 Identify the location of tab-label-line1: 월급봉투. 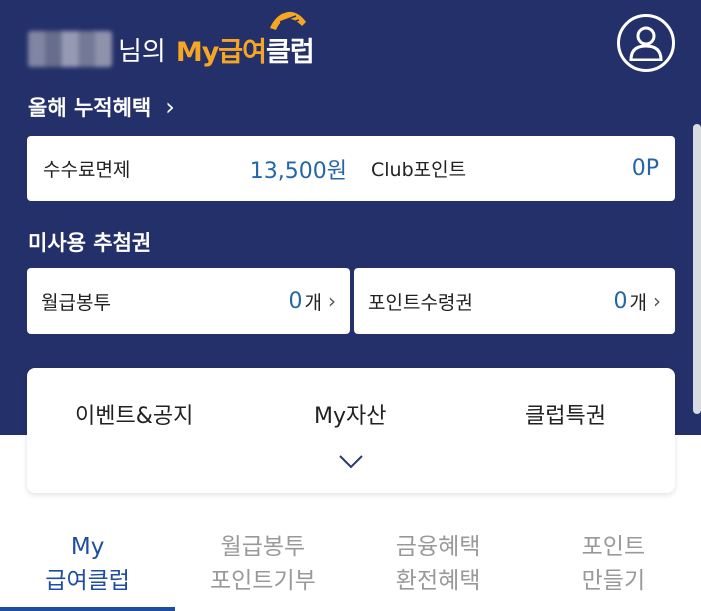
(263, 547).